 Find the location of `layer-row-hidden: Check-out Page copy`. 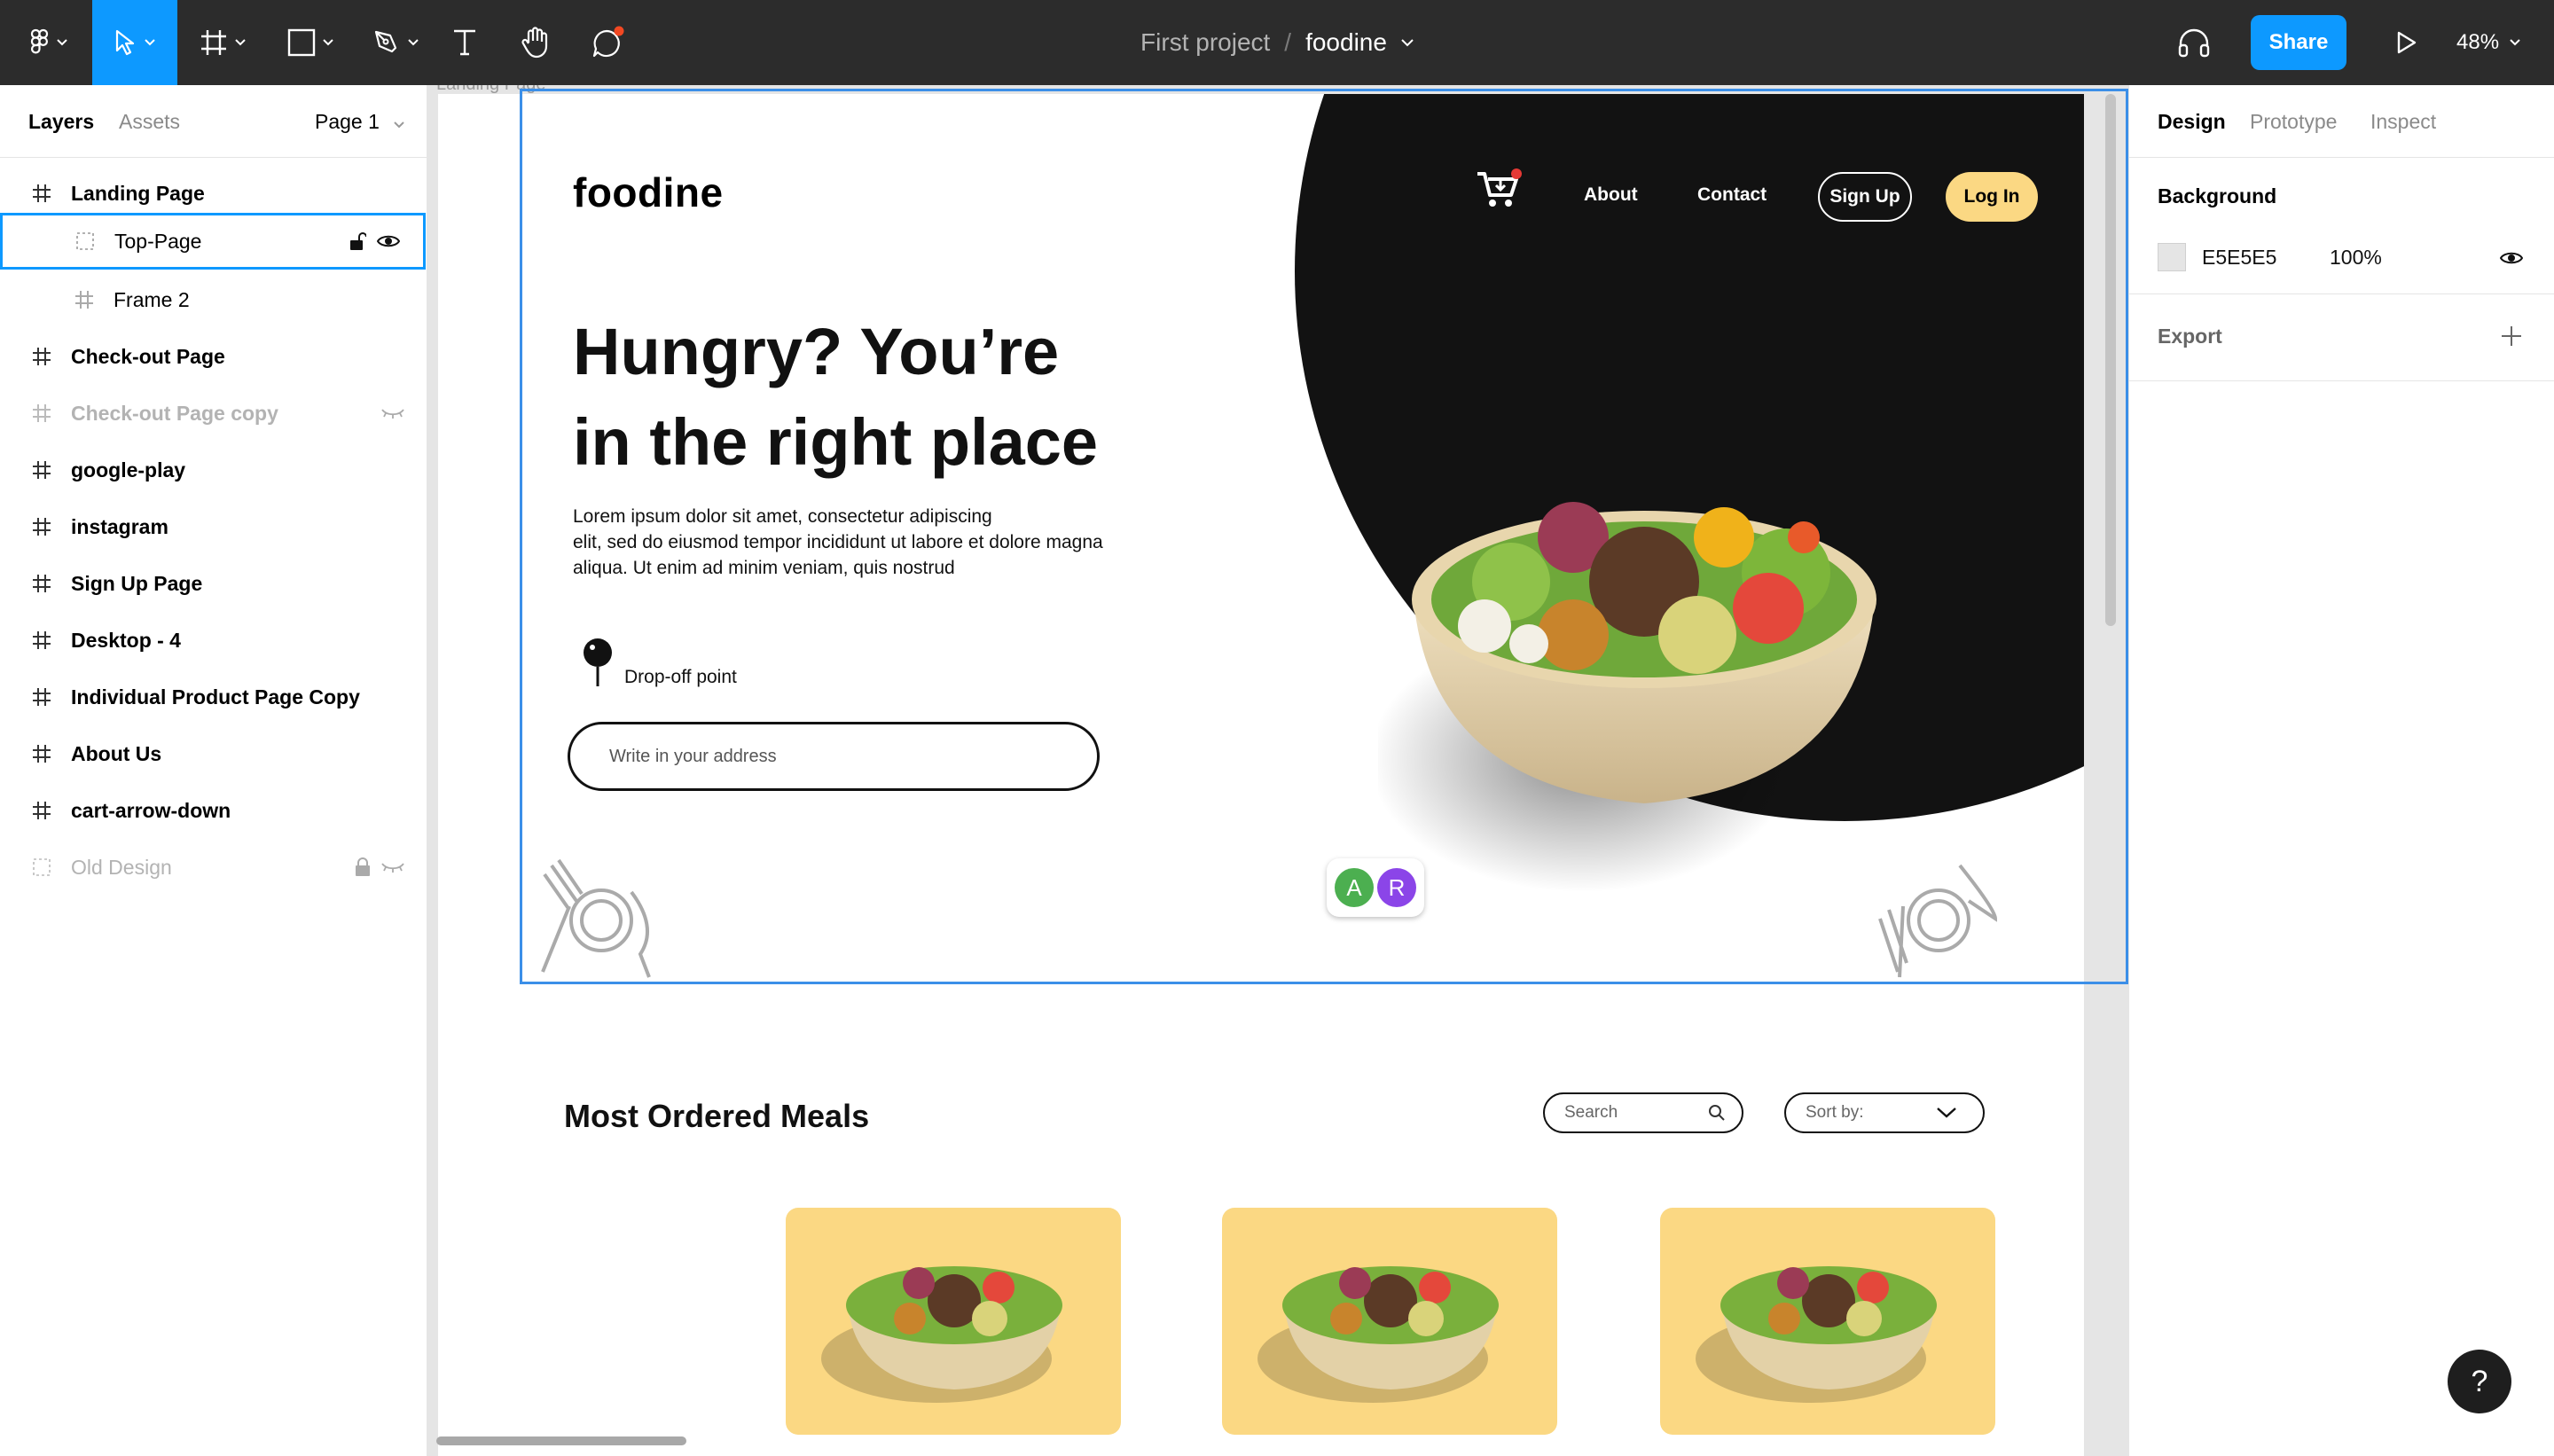

layer-row-hidden: Check-out Page copy is located at coordinates (213, 413).